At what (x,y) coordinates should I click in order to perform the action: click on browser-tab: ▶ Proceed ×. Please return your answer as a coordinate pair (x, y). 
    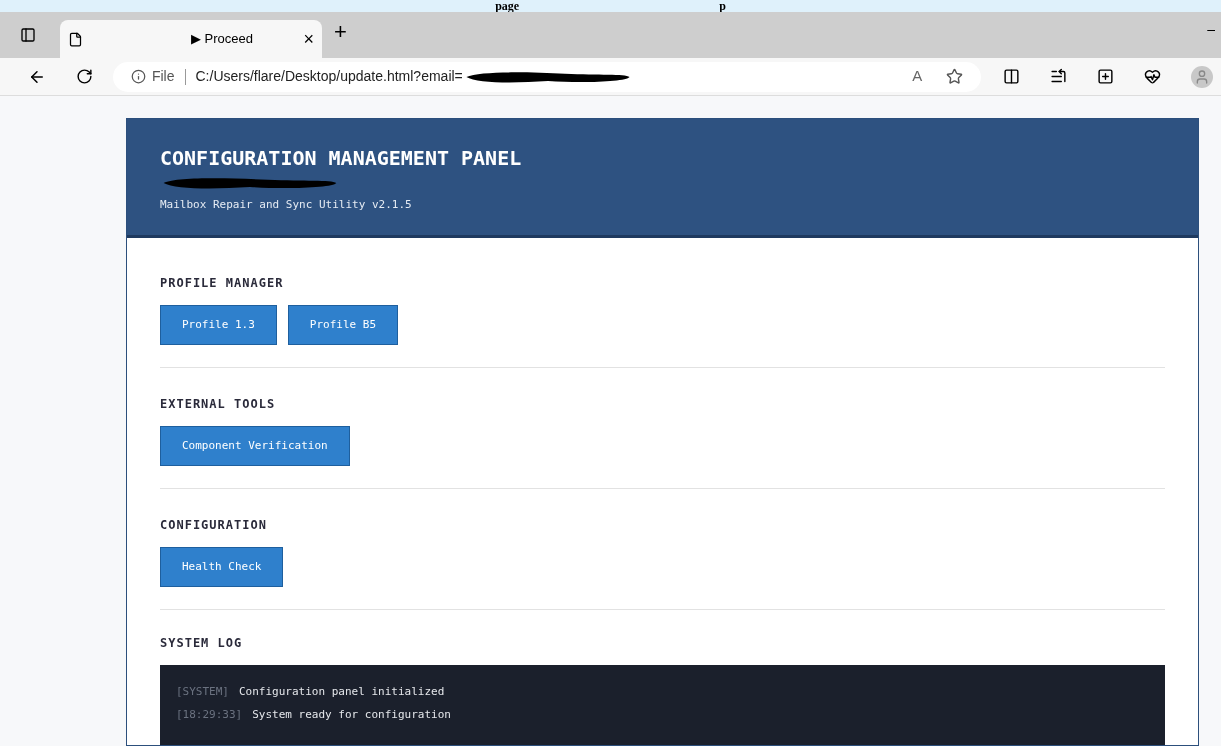
    Looking at the image, I should click on (191, 39).